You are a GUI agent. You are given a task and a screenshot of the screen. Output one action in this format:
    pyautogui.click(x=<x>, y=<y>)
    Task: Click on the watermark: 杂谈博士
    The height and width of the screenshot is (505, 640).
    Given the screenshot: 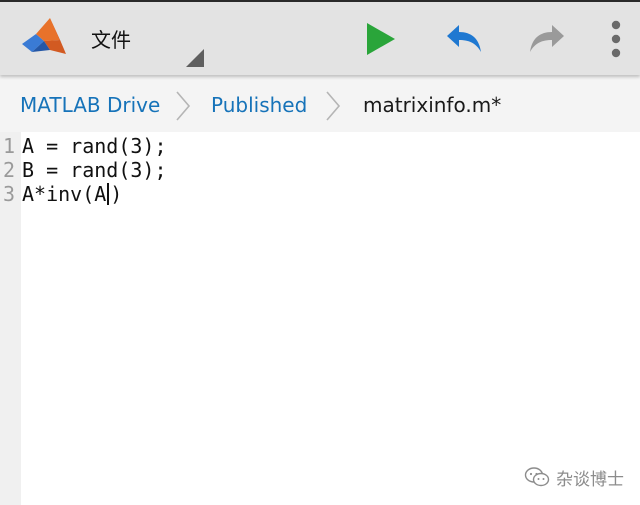 What is the action you would take?
    pyautogui.click(x=574, y=477)
    